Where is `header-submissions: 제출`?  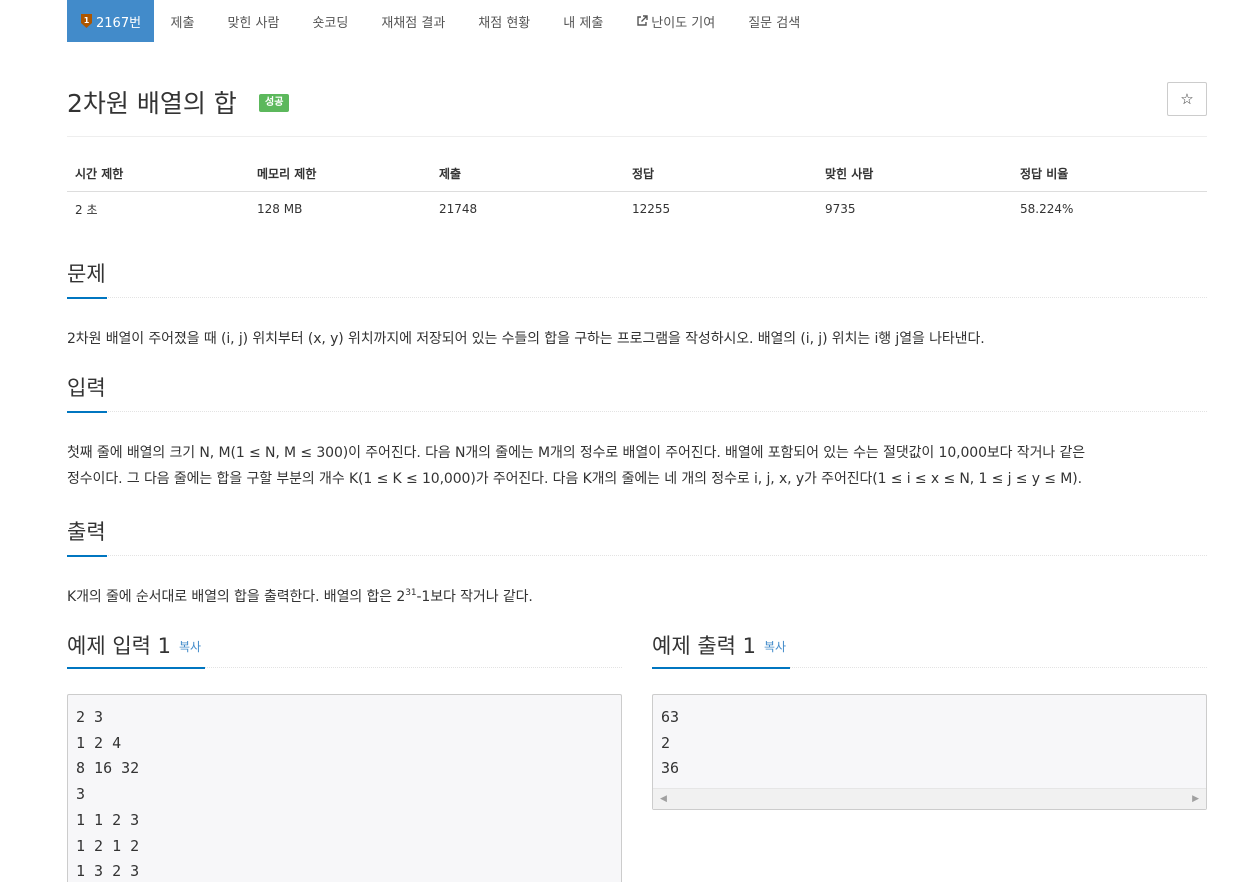
header-submissions: 제출 is located at coordinates (527, 174).